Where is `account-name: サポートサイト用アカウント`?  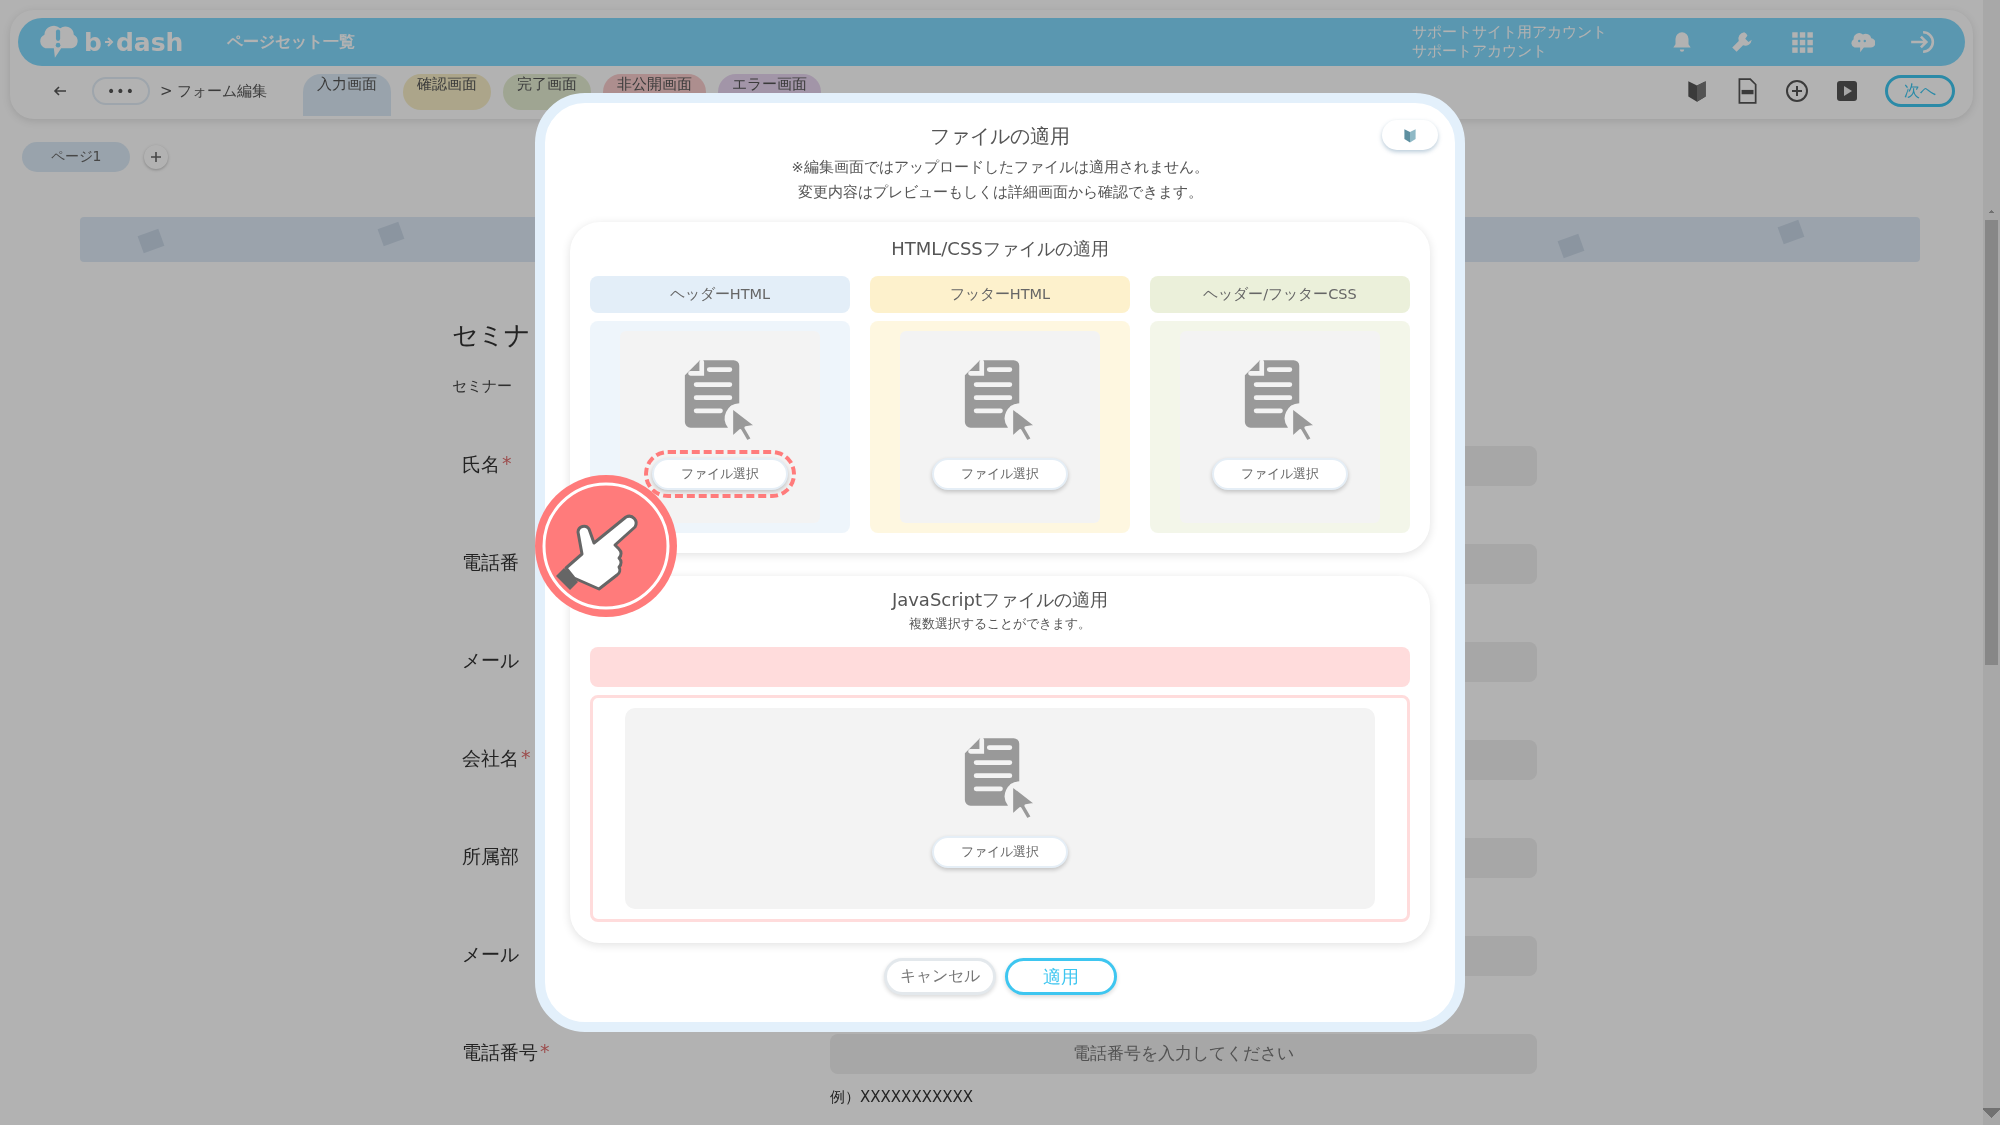
account-name: サポートサイト用アカウント is located at coordinates (1509, 32).